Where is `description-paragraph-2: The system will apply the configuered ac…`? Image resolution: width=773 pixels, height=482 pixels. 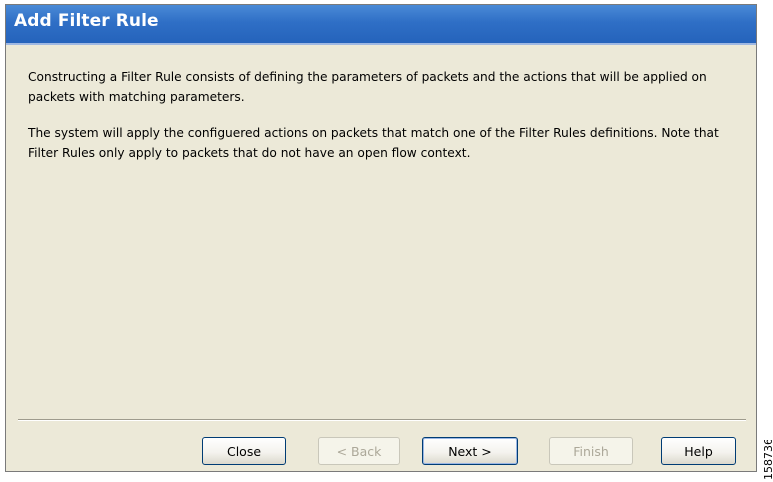
description-paragraph-2: The system will apply the configuered ac… is located at coordinates (373, 143).